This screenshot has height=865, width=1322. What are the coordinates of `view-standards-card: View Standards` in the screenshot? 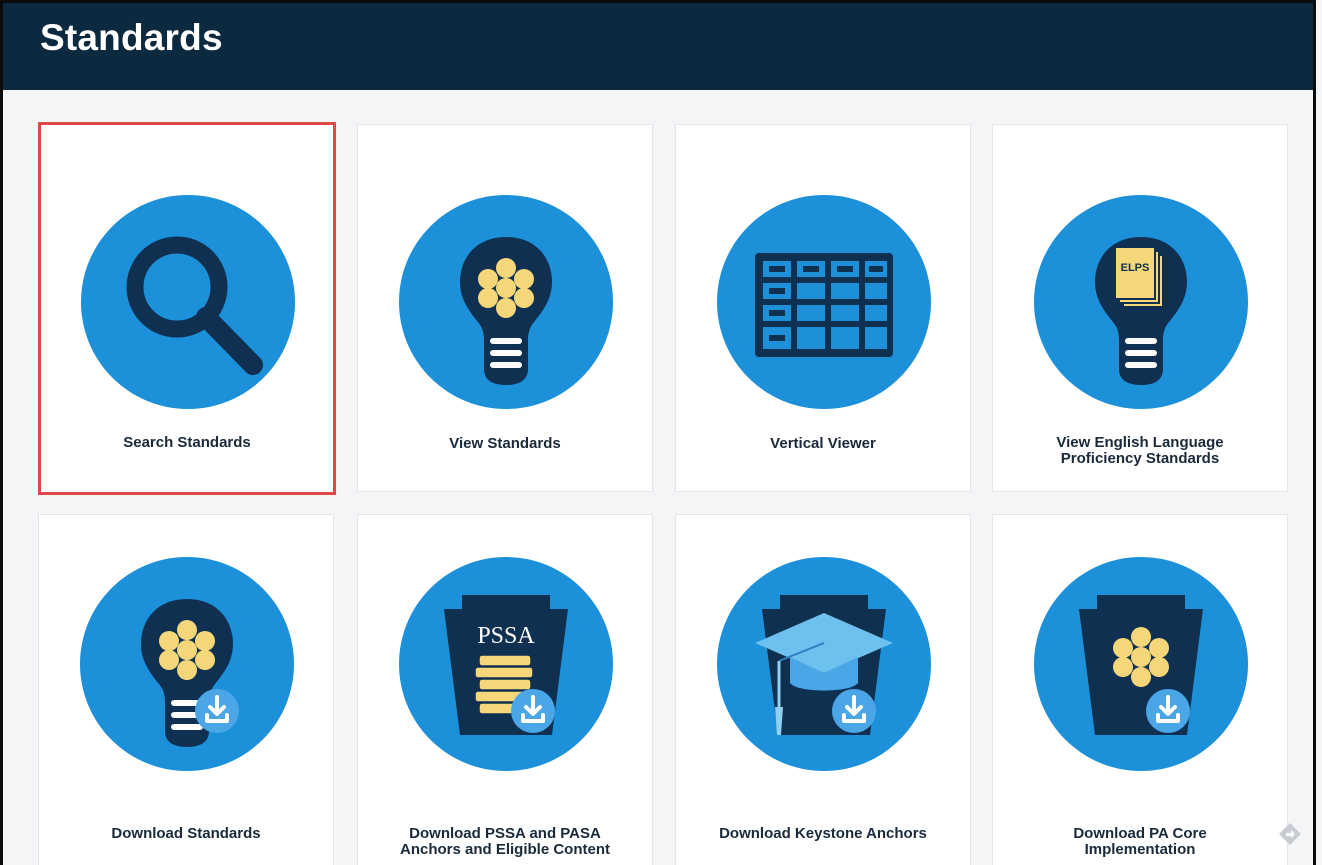 It's located at (505, 308).